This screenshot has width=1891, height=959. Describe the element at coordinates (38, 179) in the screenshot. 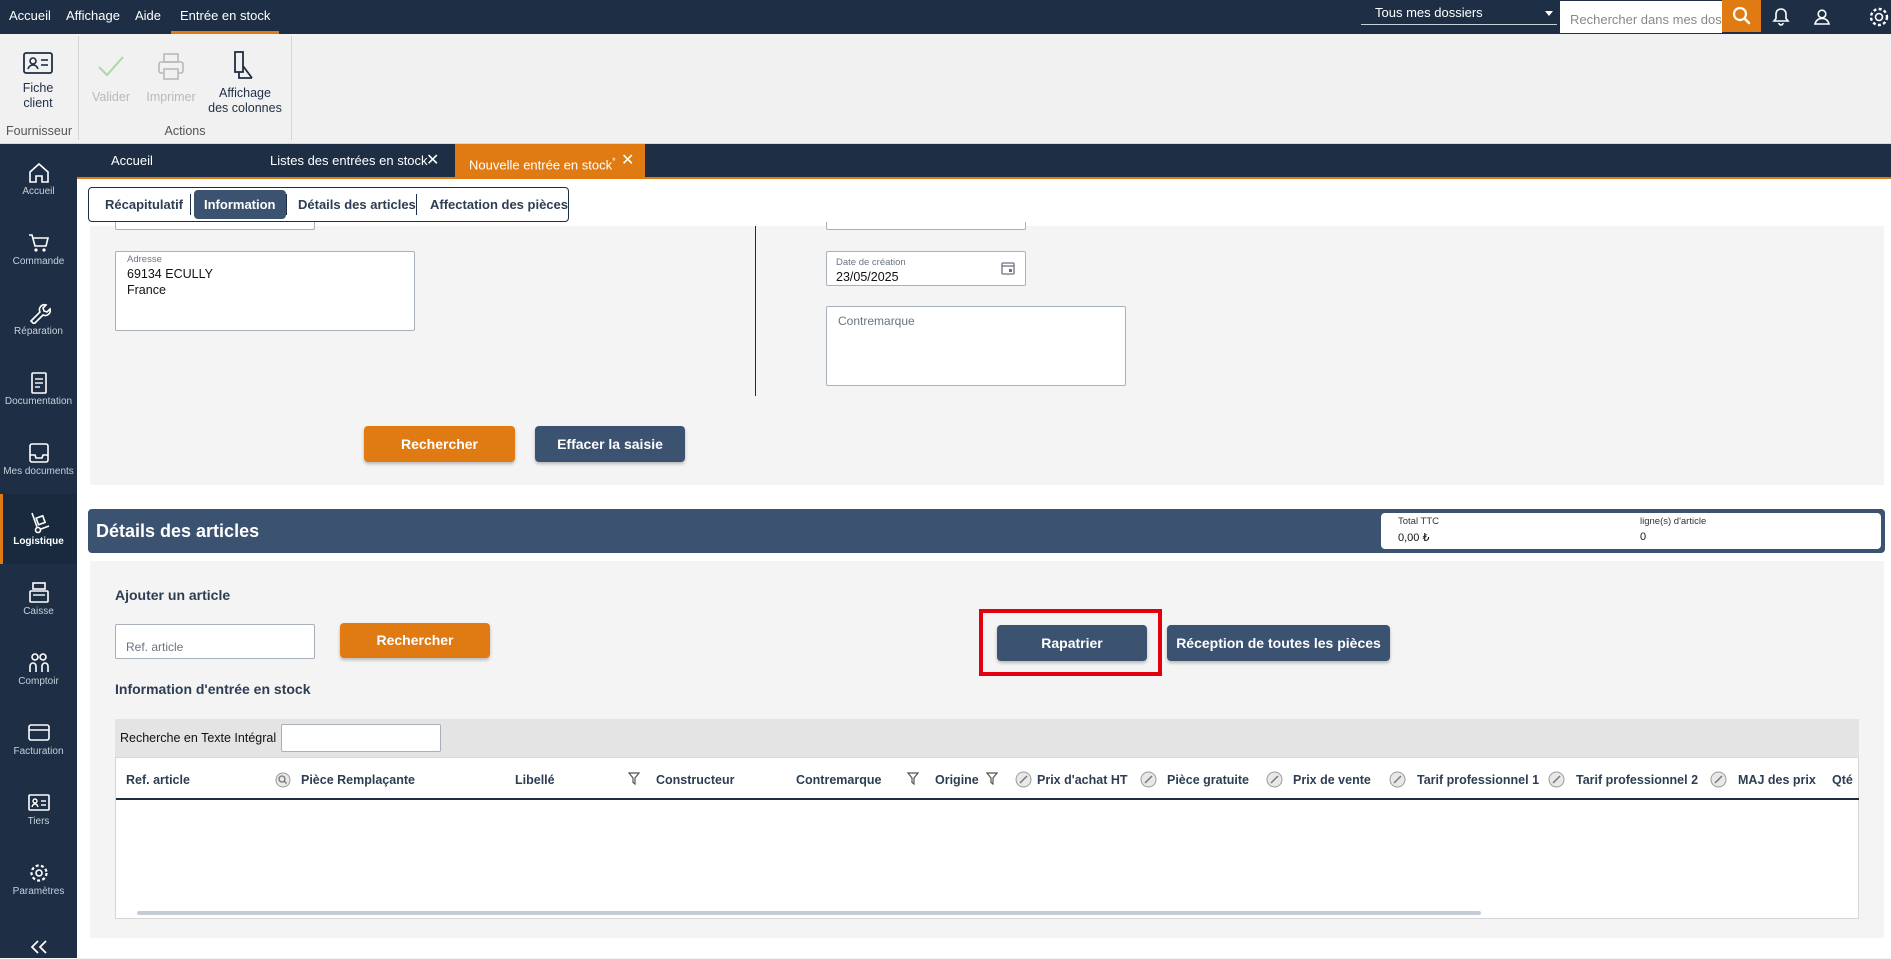

I see `nav-item-accueil: Accueil` at that location.